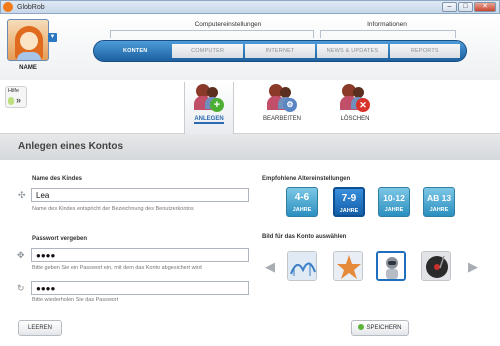  What do you see at coordinates (40, 328) in the screenshot?
I see `clear-button: LEEREN` at bounding box center [40, 328].